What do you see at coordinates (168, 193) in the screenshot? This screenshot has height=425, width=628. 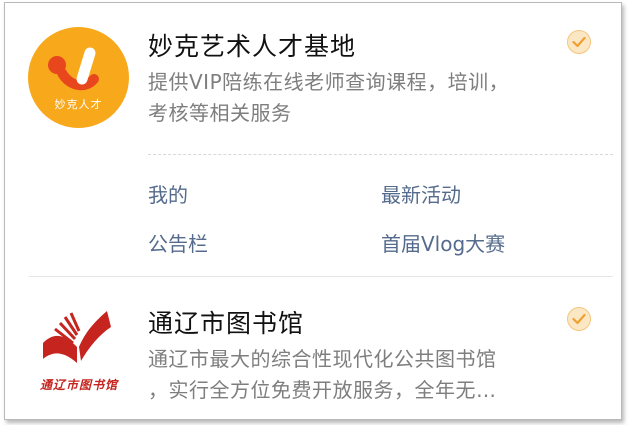 I see `menu-link-mine: 我的` at bounding box center [168, 193].